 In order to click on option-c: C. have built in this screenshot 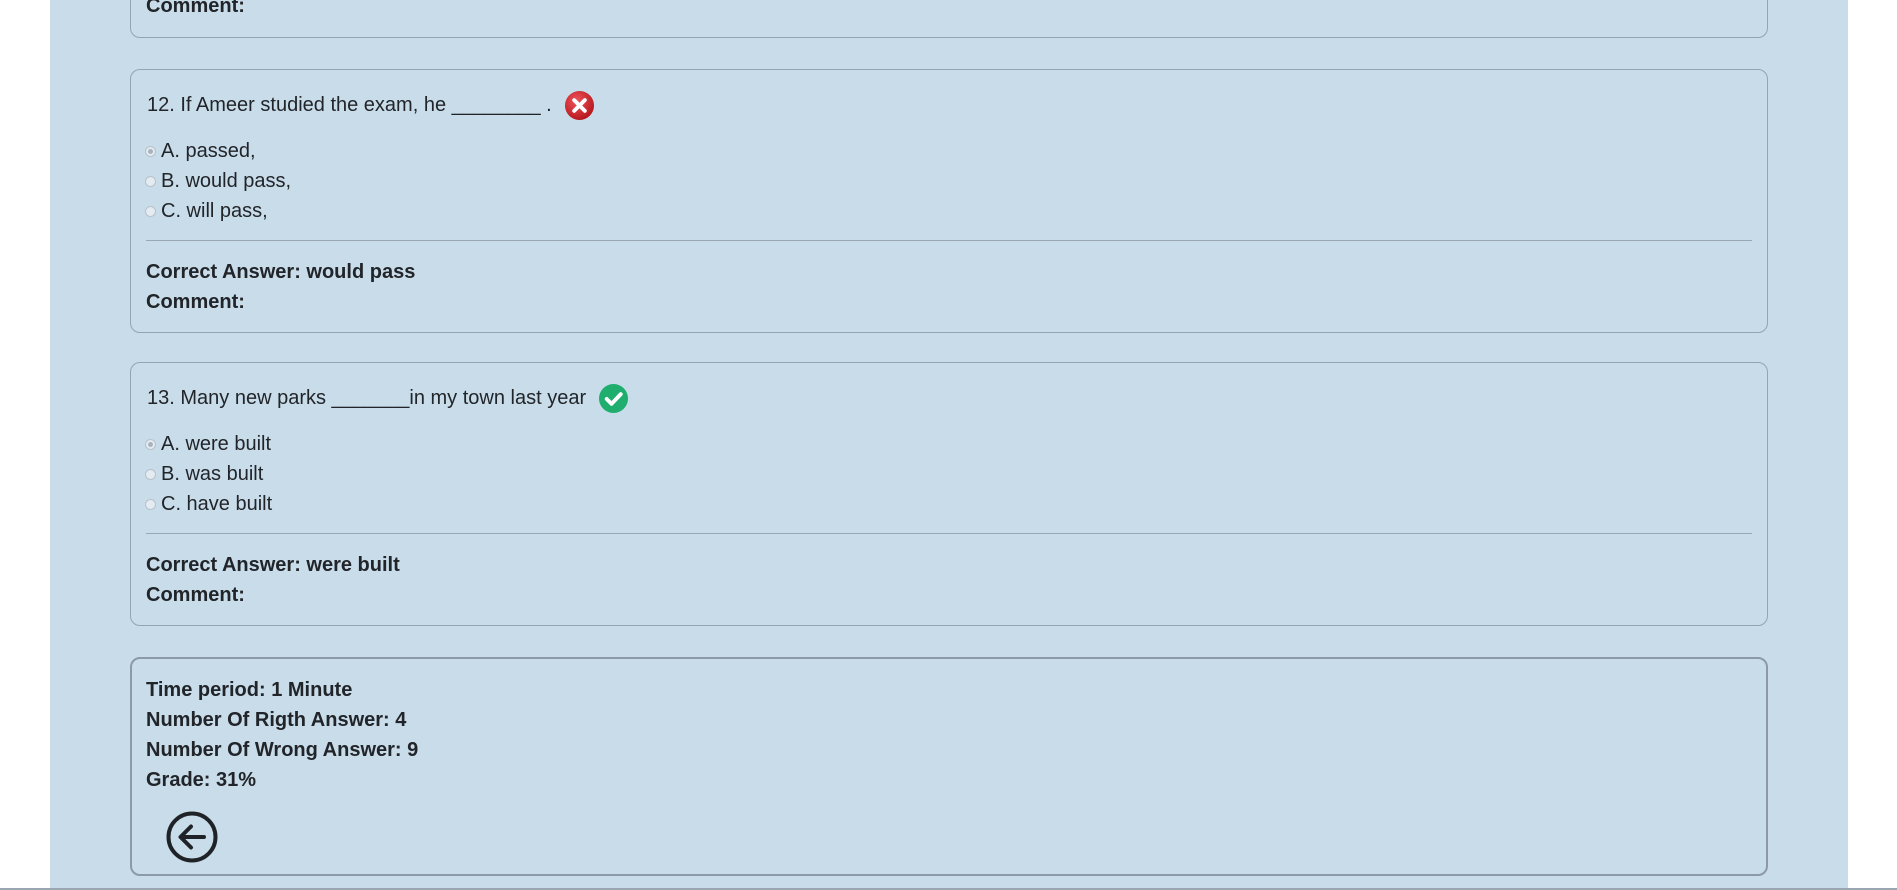, I will do `click(208, 504)`.